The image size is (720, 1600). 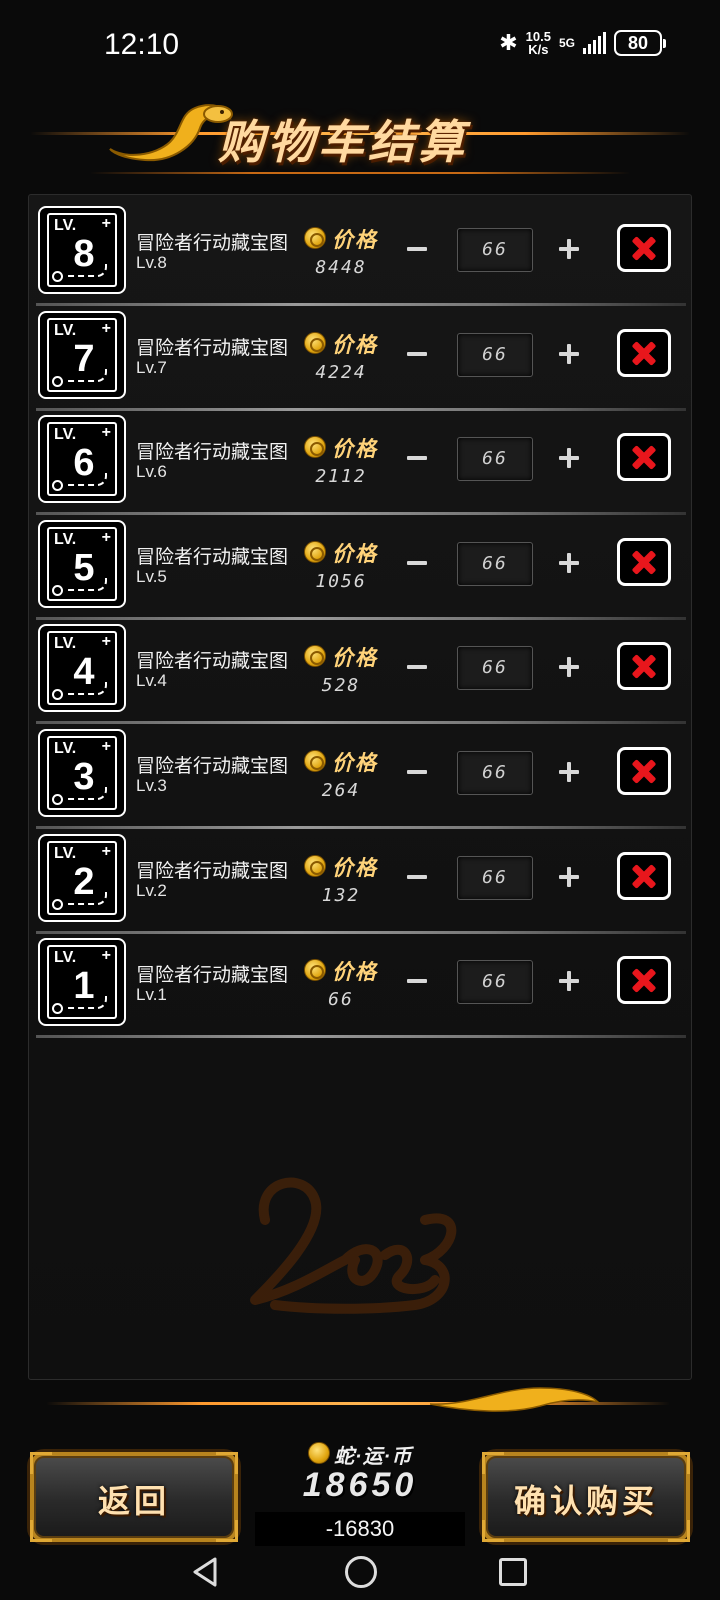 What do you see at coordinates (82, 982) in the screenshot?
I see `map-scroll-icon: LV. +1` at bounding box center [82, 982].